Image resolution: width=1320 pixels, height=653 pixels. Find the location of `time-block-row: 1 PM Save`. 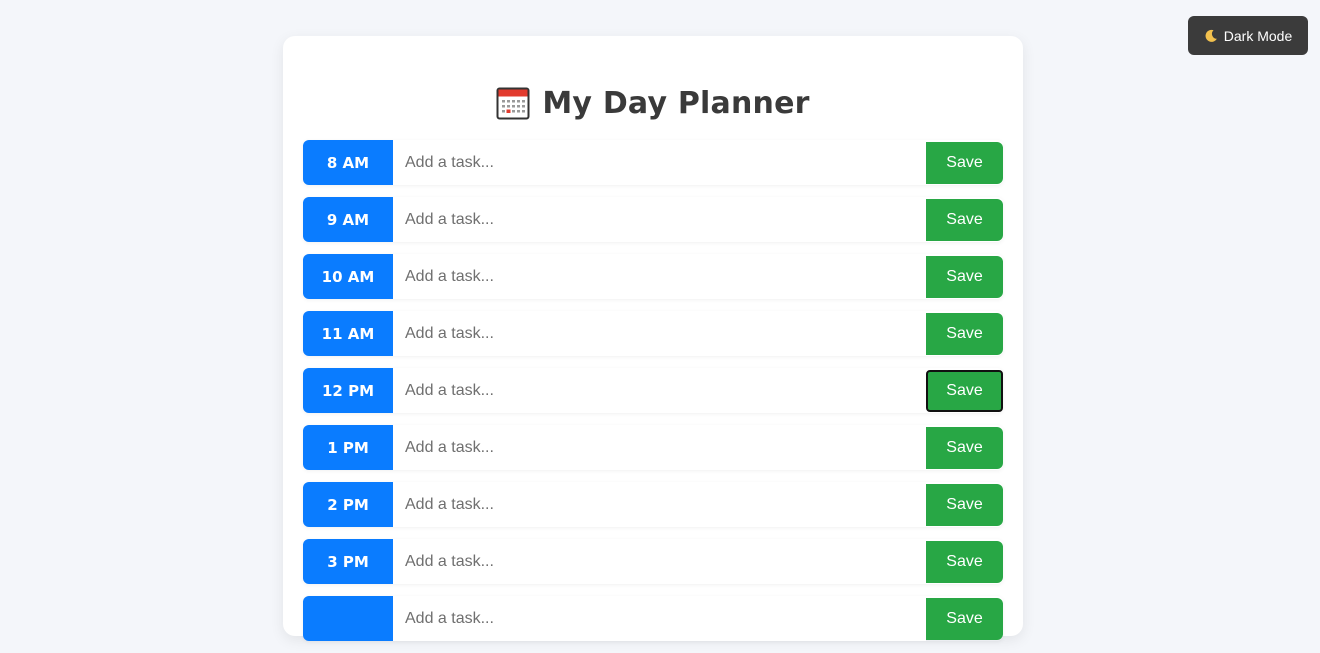

time-block-row: 1 PM Save is located at coordinates (653, 447).